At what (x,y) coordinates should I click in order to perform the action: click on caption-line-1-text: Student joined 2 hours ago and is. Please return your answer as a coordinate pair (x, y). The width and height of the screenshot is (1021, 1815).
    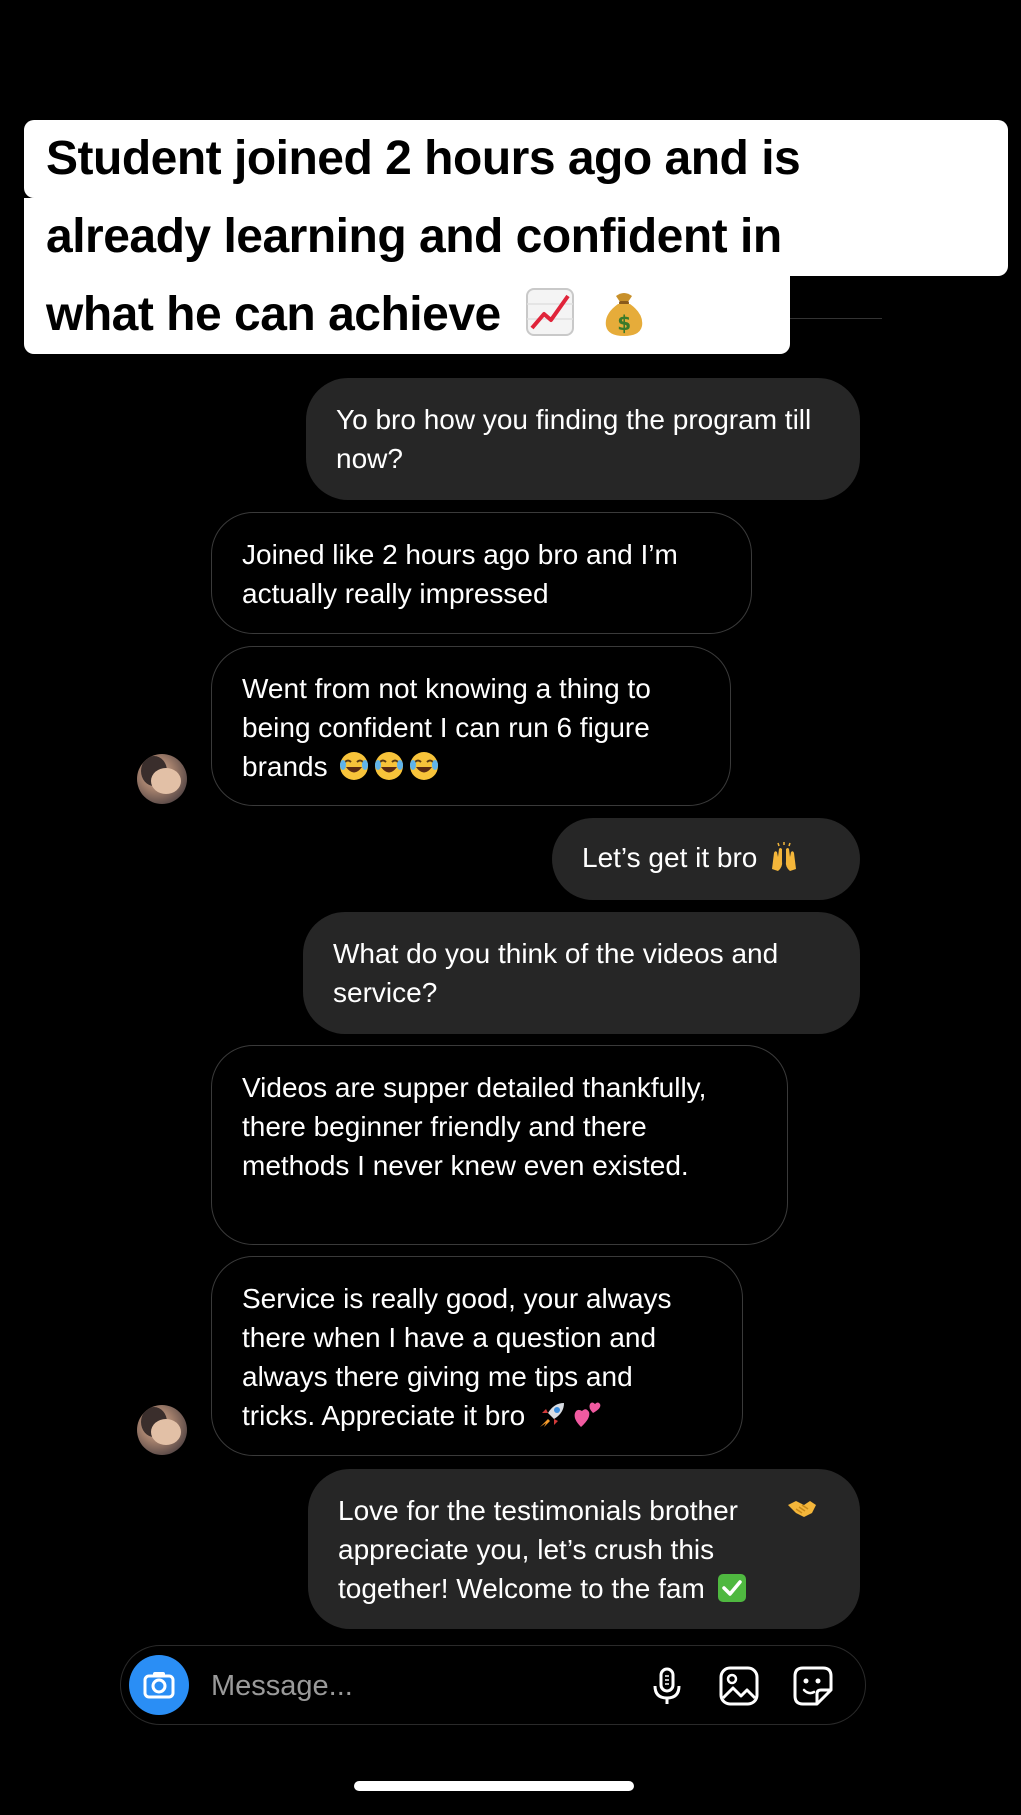
    Looking at the image, I should click on (423, 158).